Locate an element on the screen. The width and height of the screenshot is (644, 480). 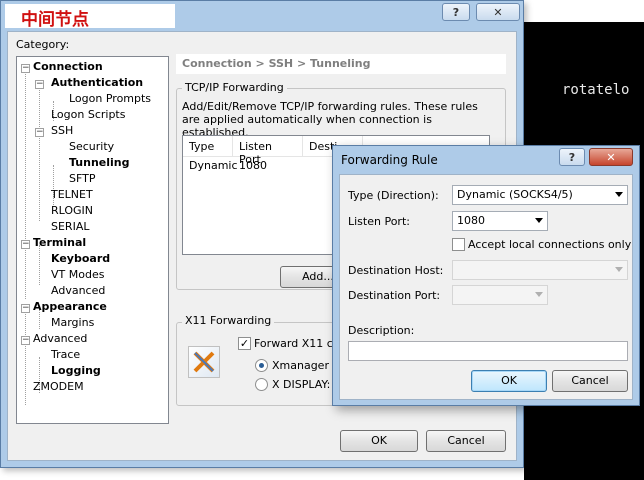
column-header-listen-port: Listen Port is located at coordinates (268, 151).